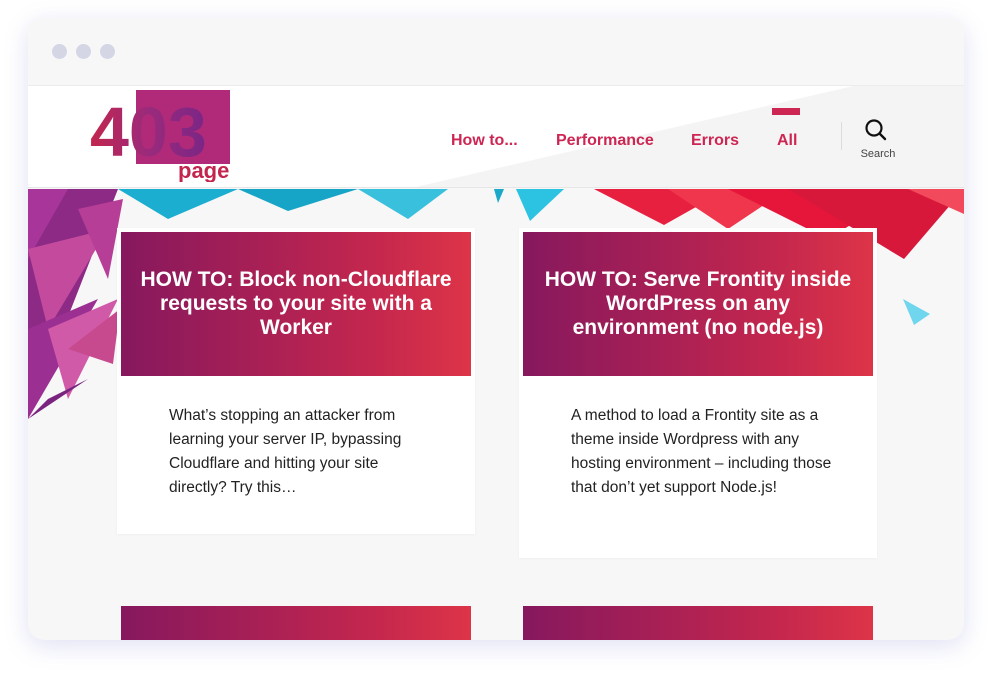 The image size is (992, 676). I want to click on active-nav-indicator, so click(786, 111).